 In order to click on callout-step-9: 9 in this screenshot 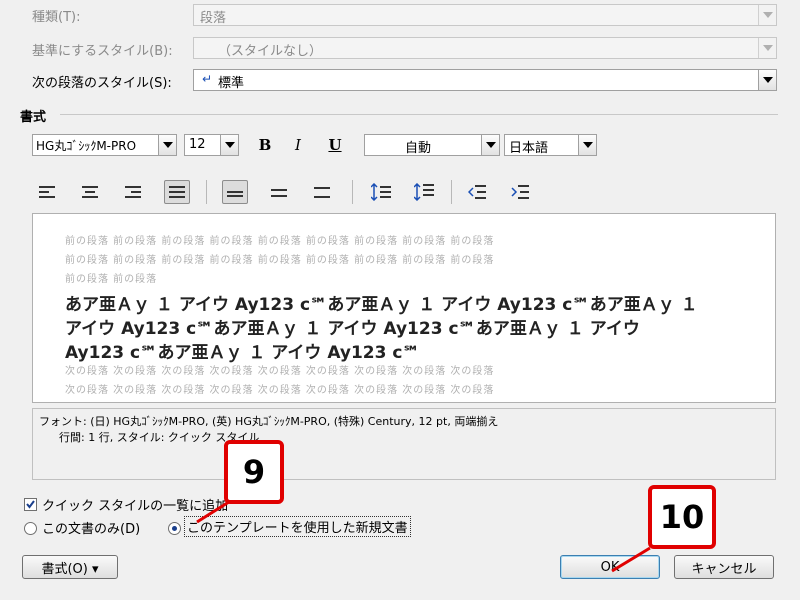, I will do `click(254, 472)`.